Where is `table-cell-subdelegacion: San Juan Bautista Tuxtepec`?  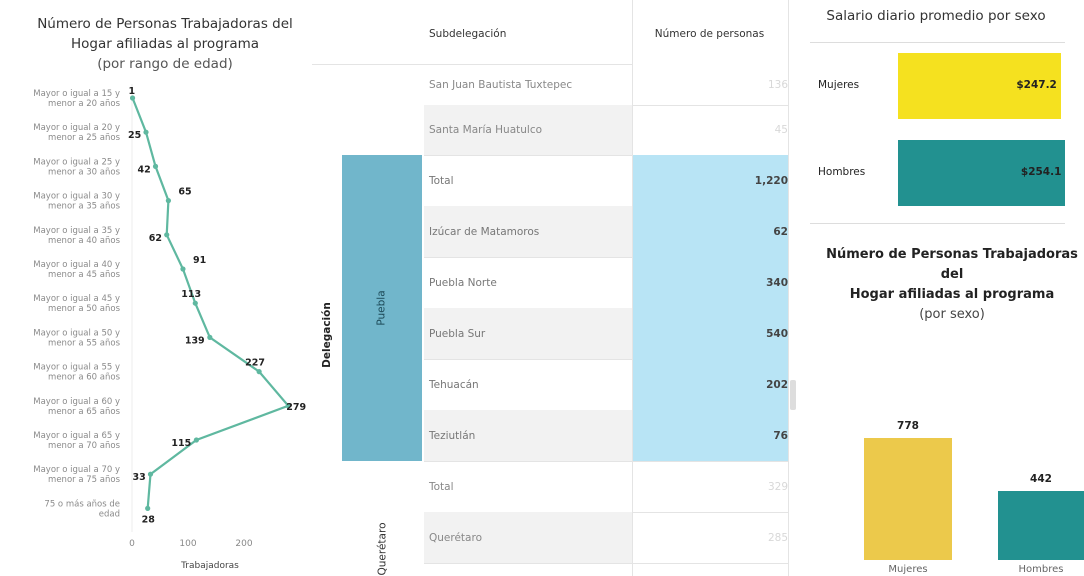
table-cell-subdelegacion: San Juan Bautista Tuxtepec is located at coordinates (529, 85).